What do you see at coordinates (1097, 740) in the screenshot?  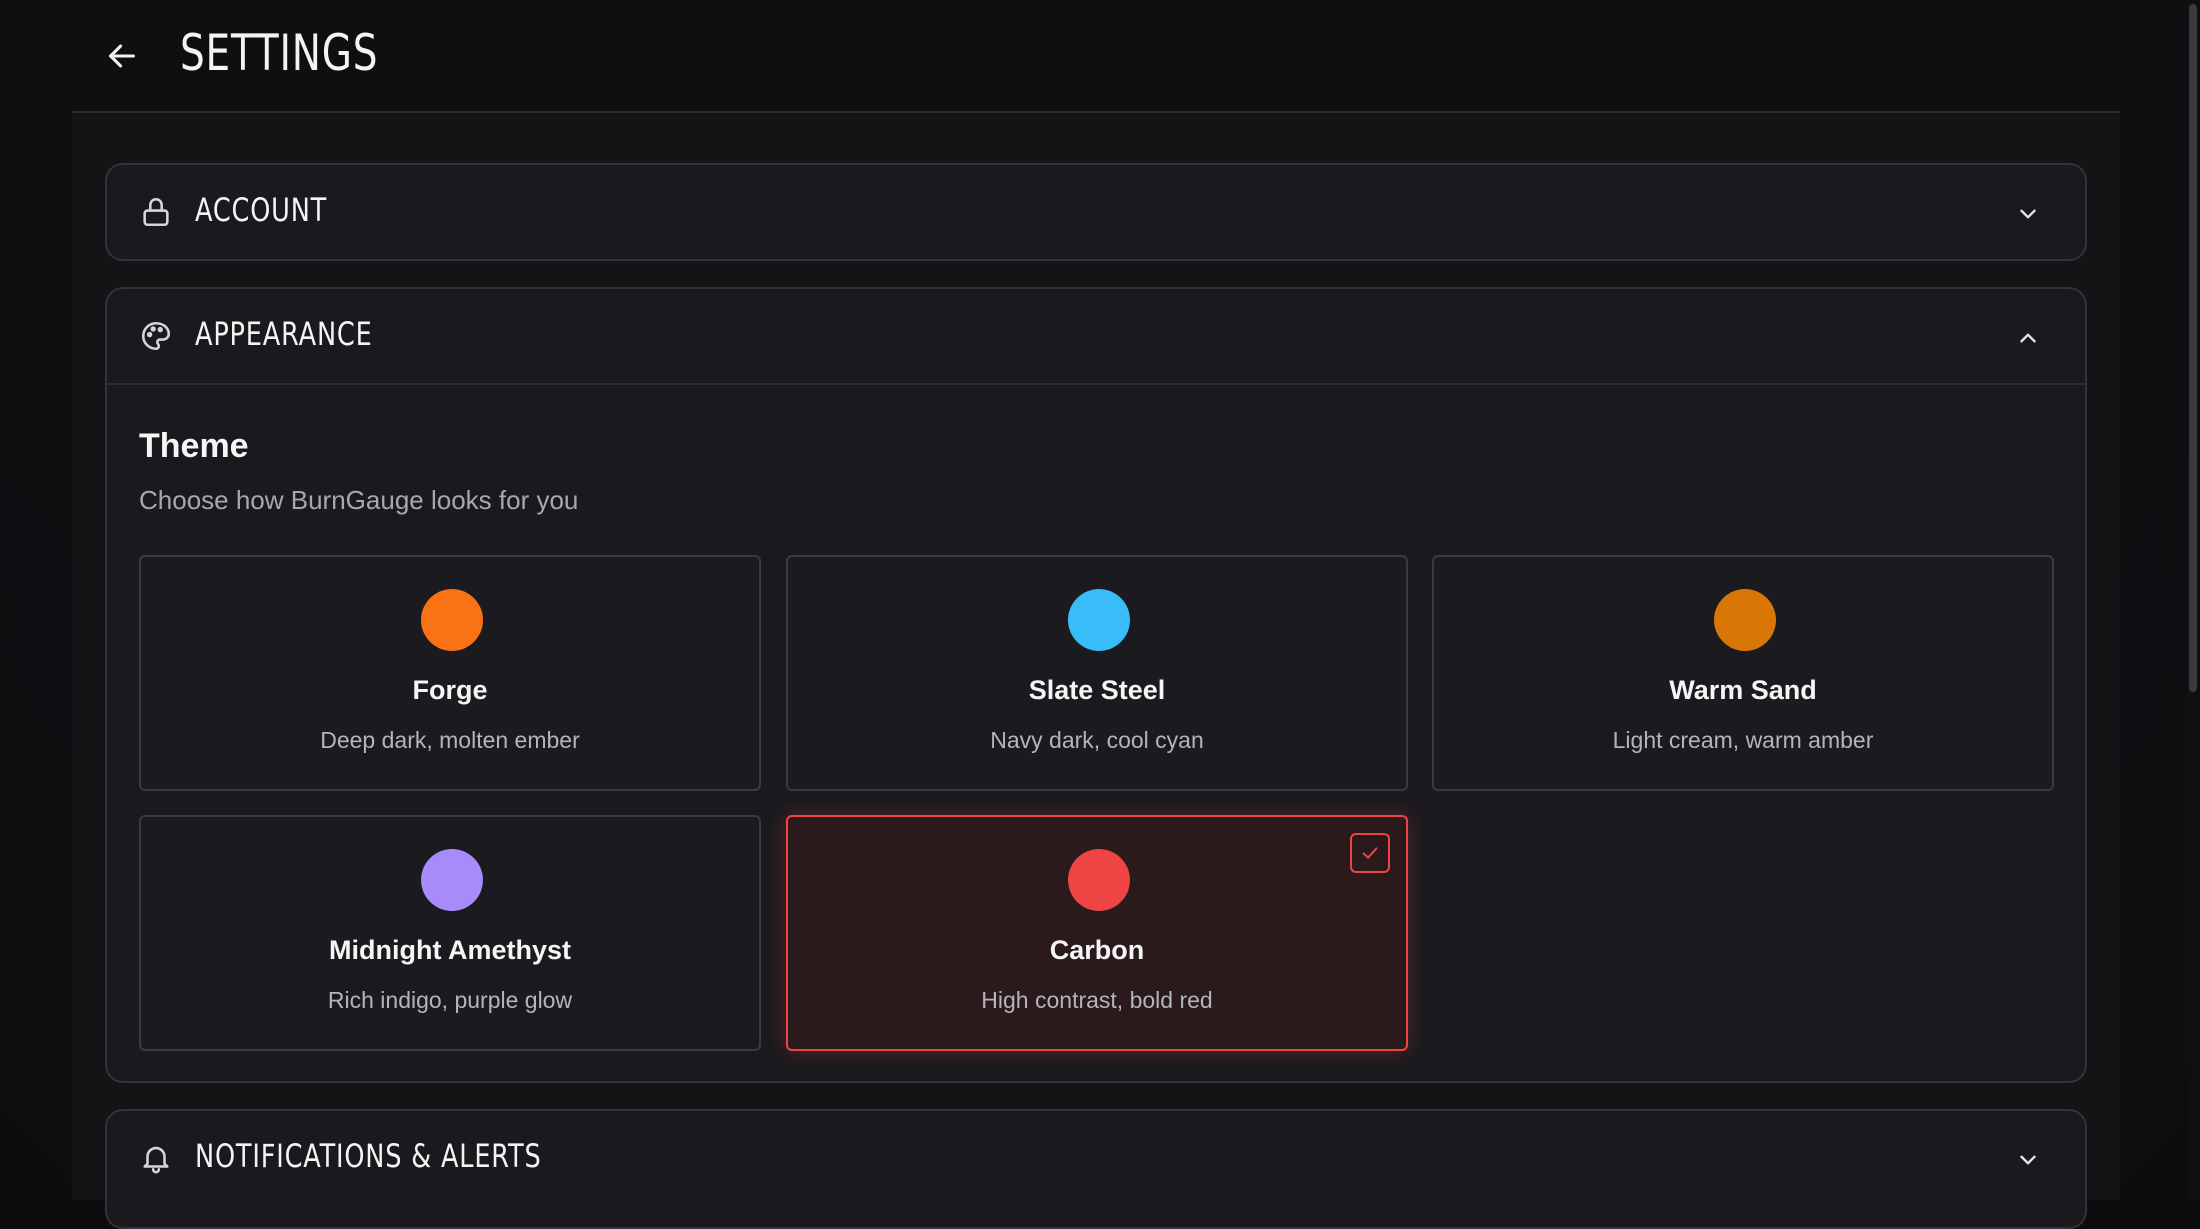 I see `theme-description: Navy dark, cool cyan` at bounding box center [1097, 740].